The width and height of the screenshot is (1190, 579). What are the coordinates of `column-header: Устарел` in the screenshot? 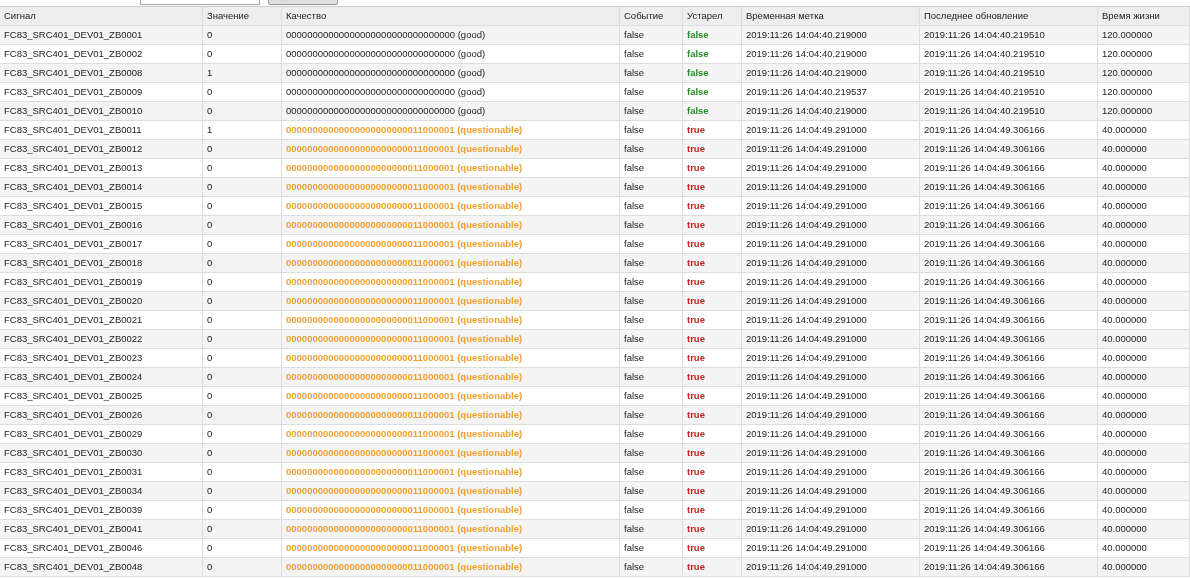 It's located at (712, 16).